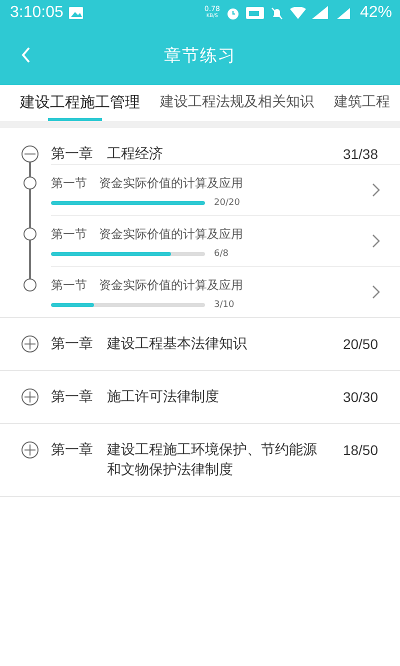 Image resolution: width=400 pixels, height=666 pixels. I want to click on chapter-title: 建设工程施工环境保护、节约能源和文物保护法律制度, so click(213, 460).